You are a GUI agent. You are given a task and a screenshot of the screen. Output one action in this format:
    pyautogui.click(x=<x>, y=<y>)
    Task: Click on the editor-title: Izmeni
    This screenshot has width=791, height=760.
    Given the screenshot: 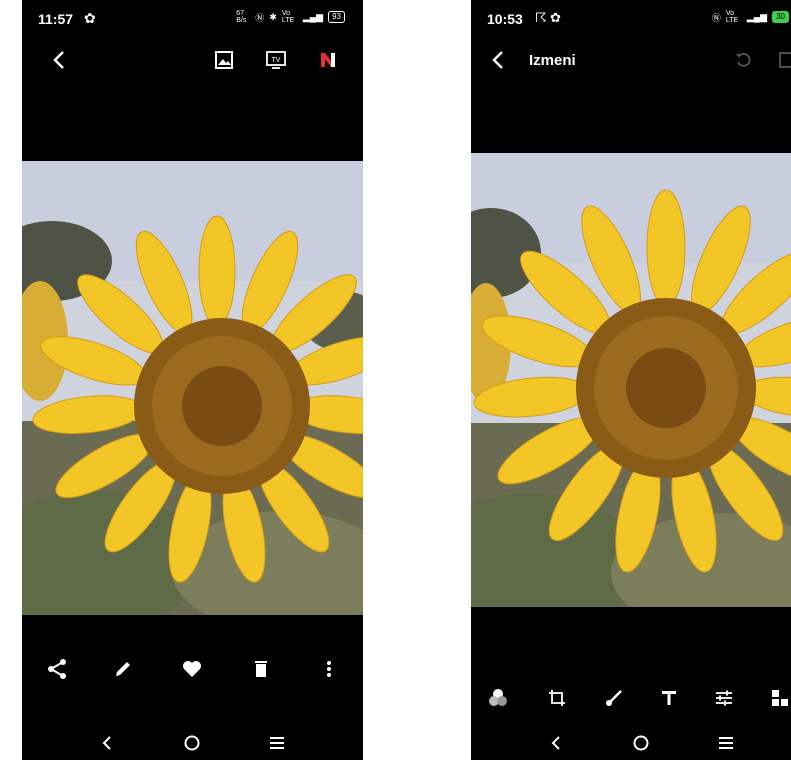 What is the action you would take?
    pyautogui.click(x=552, y=60)
    